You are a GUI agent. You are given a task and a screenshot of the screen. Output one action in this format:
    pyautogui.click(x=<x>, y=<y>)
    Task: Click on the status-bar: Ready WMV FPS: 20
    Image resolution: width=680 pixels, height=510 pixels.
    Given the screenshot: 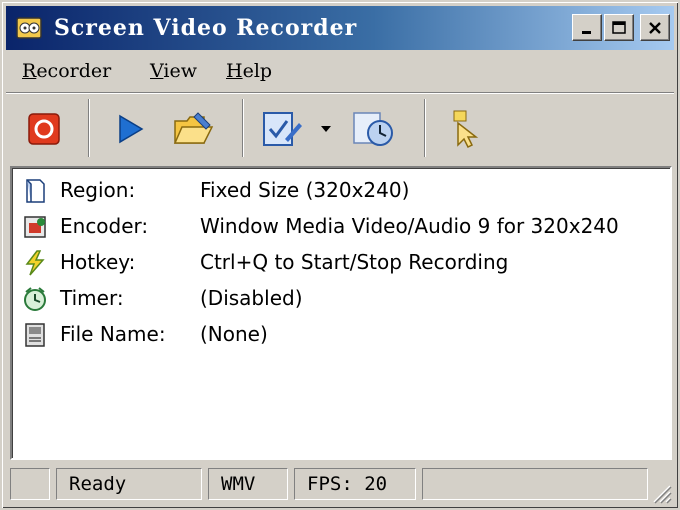 What is the action you would take?
    pyautogui.click(x=340, y=485)
    